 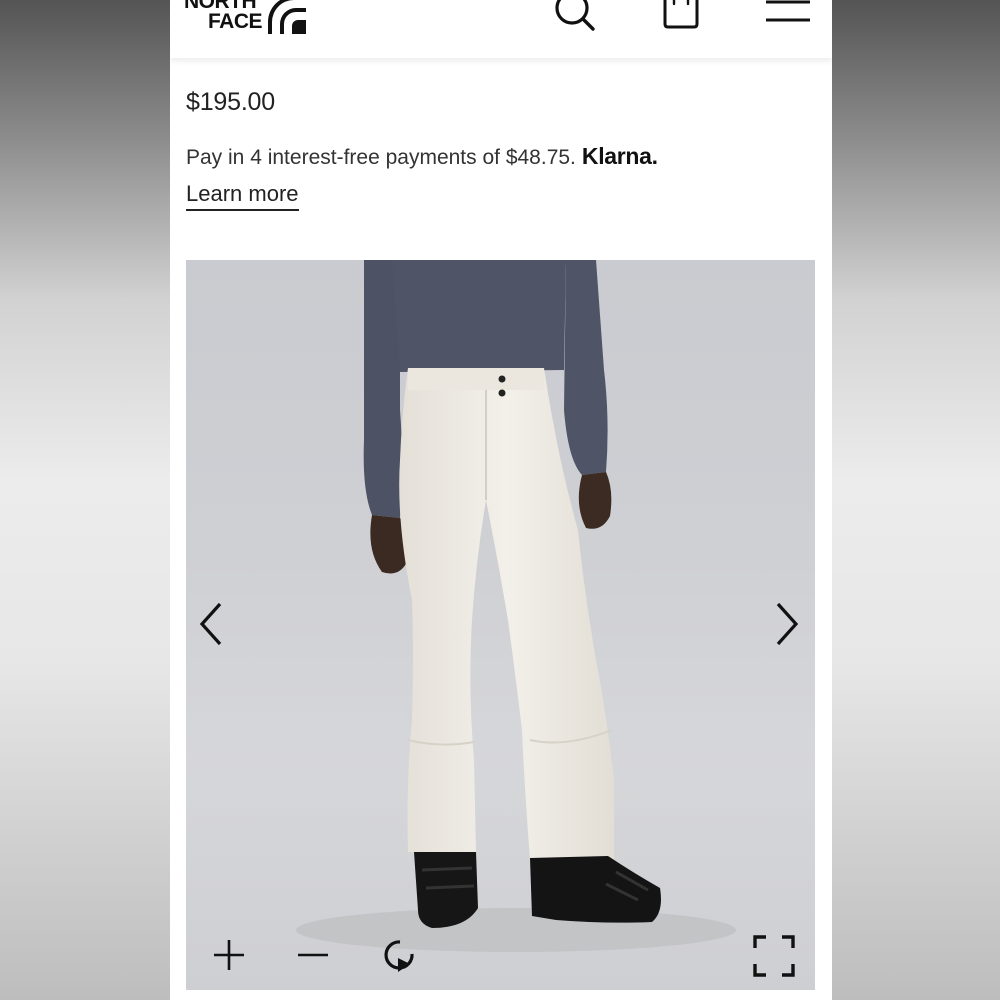 I want to click on rotate-icon, so click(x=400, y=955).